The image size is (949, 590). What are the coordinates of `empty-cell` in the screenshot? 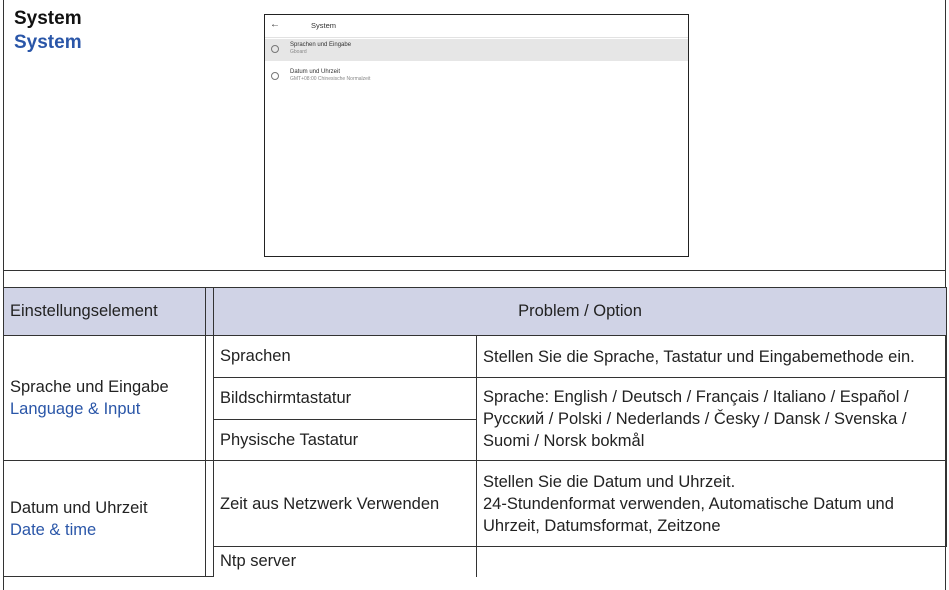 It's located at (711, 561).